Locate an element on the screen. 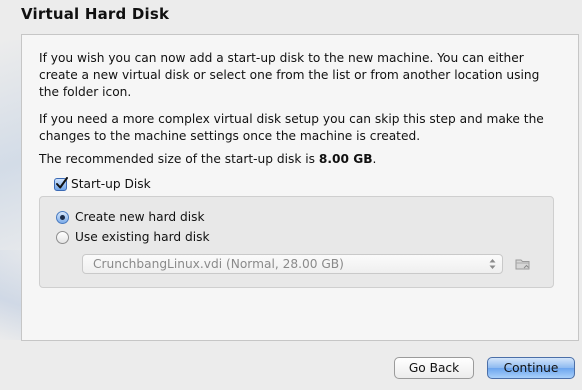 The image size is (582, 390). choose-disk-folder-button is located at coordinates (523, 264).